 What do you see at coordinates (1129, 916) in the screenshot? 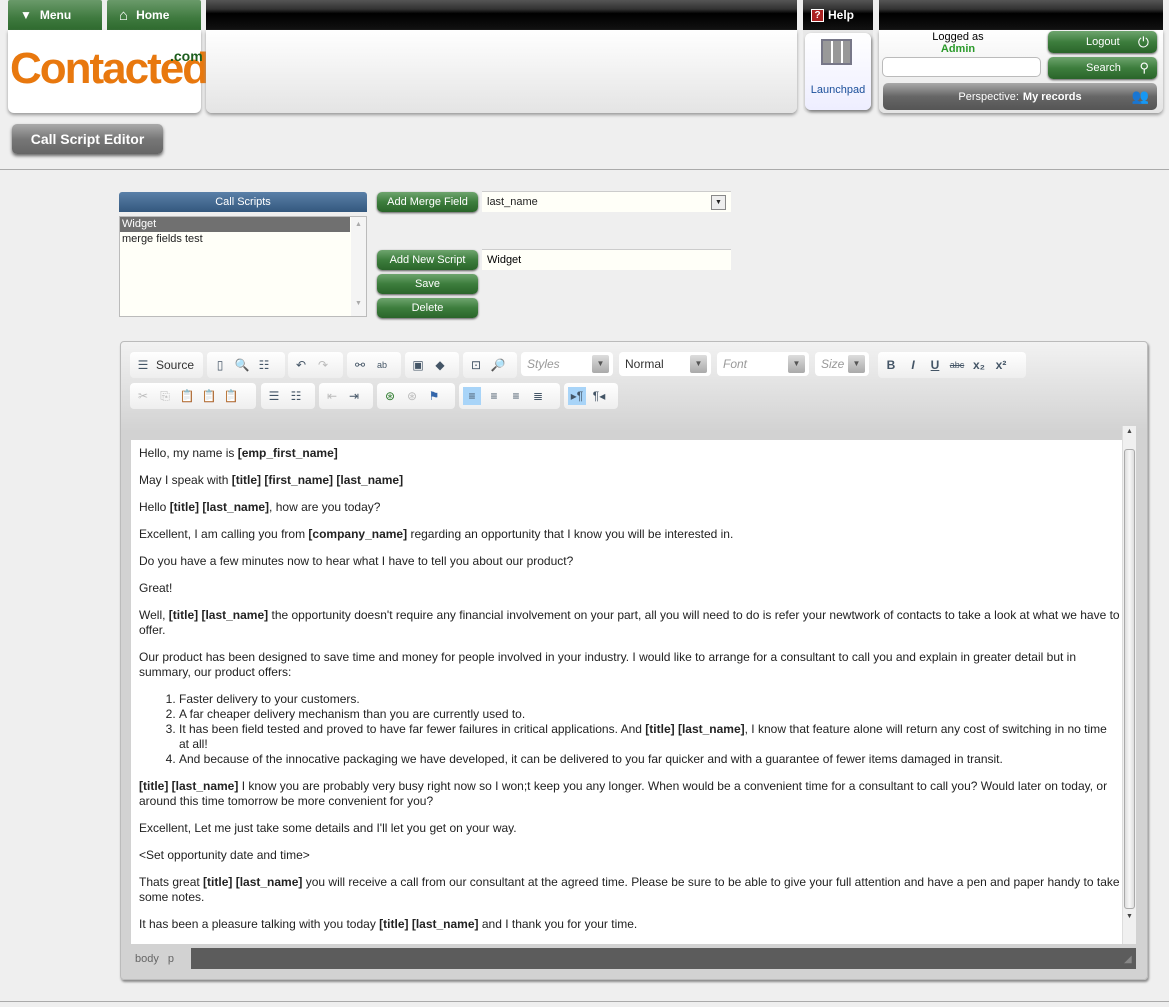
I see `scroll-down-icon: ▼` at bounding box center [1129, 916].